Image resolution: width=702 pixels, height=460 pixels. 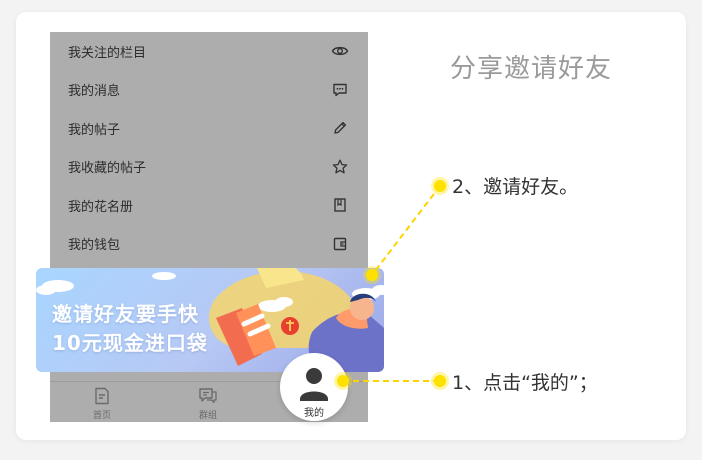 What do you see at coordinates (406, 230) in the screenshot?
I see `callout-line-step2` at bounding box center [406, 230].